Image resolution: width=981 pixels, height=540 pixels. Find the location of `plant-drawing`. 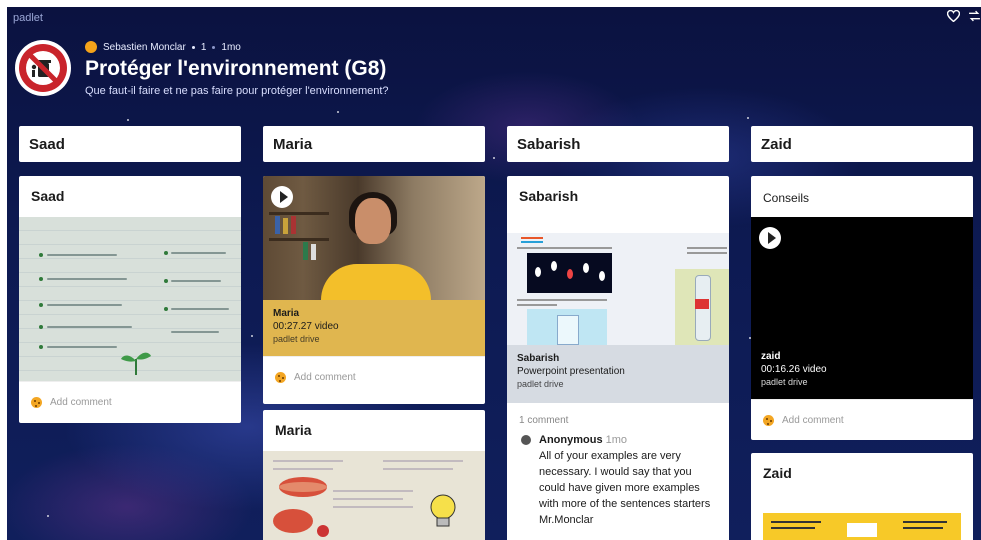

plant-drawing is located at coordinates (136, 363).